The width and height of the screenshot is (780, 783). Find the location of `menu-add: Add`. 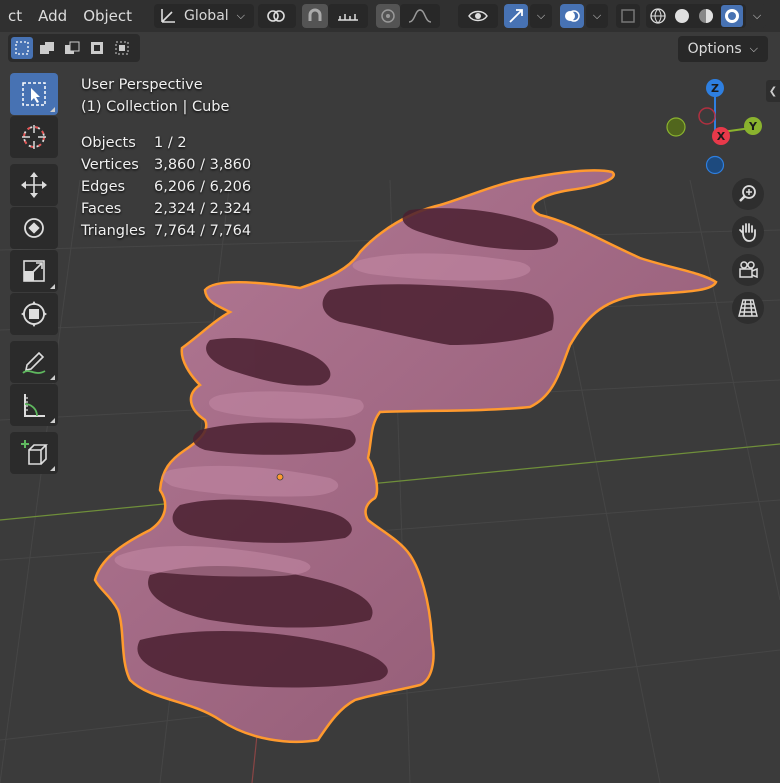

menu-add: Add is located at coordinates (52, 16).